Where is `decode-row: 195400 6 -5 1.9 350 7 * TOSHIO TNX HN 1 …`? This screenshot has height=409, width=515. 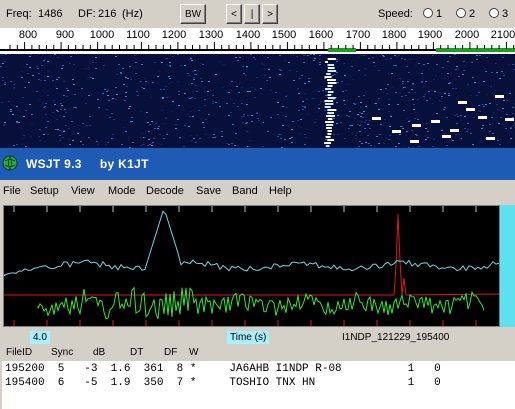 decode-row: 195400 6 -5 1.9 350 7 * TOSHIO TNX HN 1 … is located at coordinates (223, 383).